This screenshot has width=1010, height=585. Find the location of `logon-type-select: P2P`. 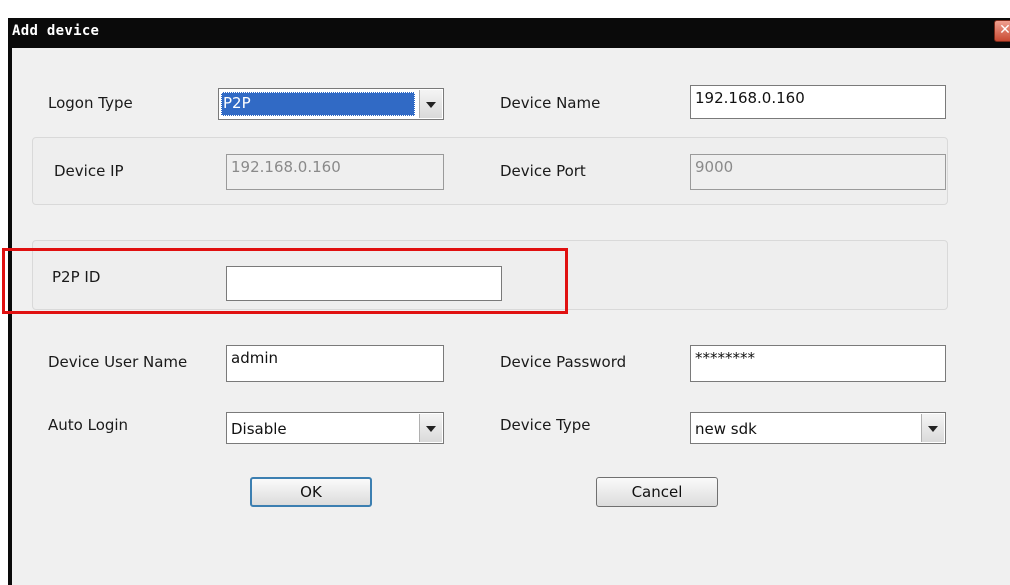

logon-type-select: P2P is located at coordinates (331, 104).